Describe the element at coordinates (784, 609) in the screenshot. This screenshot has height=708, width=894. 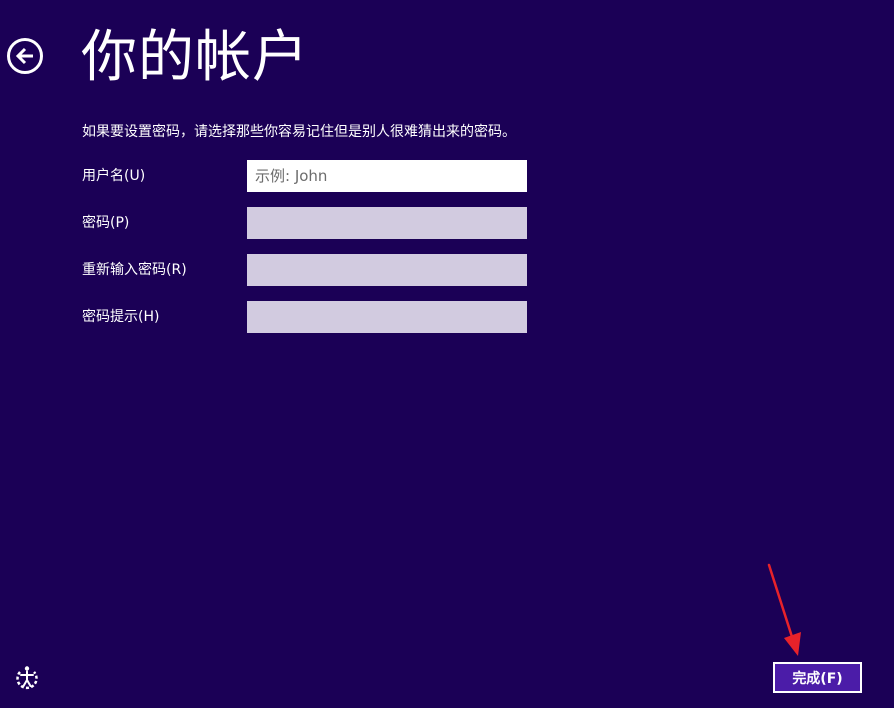
I see `annotation-arrow-icon` at that location.